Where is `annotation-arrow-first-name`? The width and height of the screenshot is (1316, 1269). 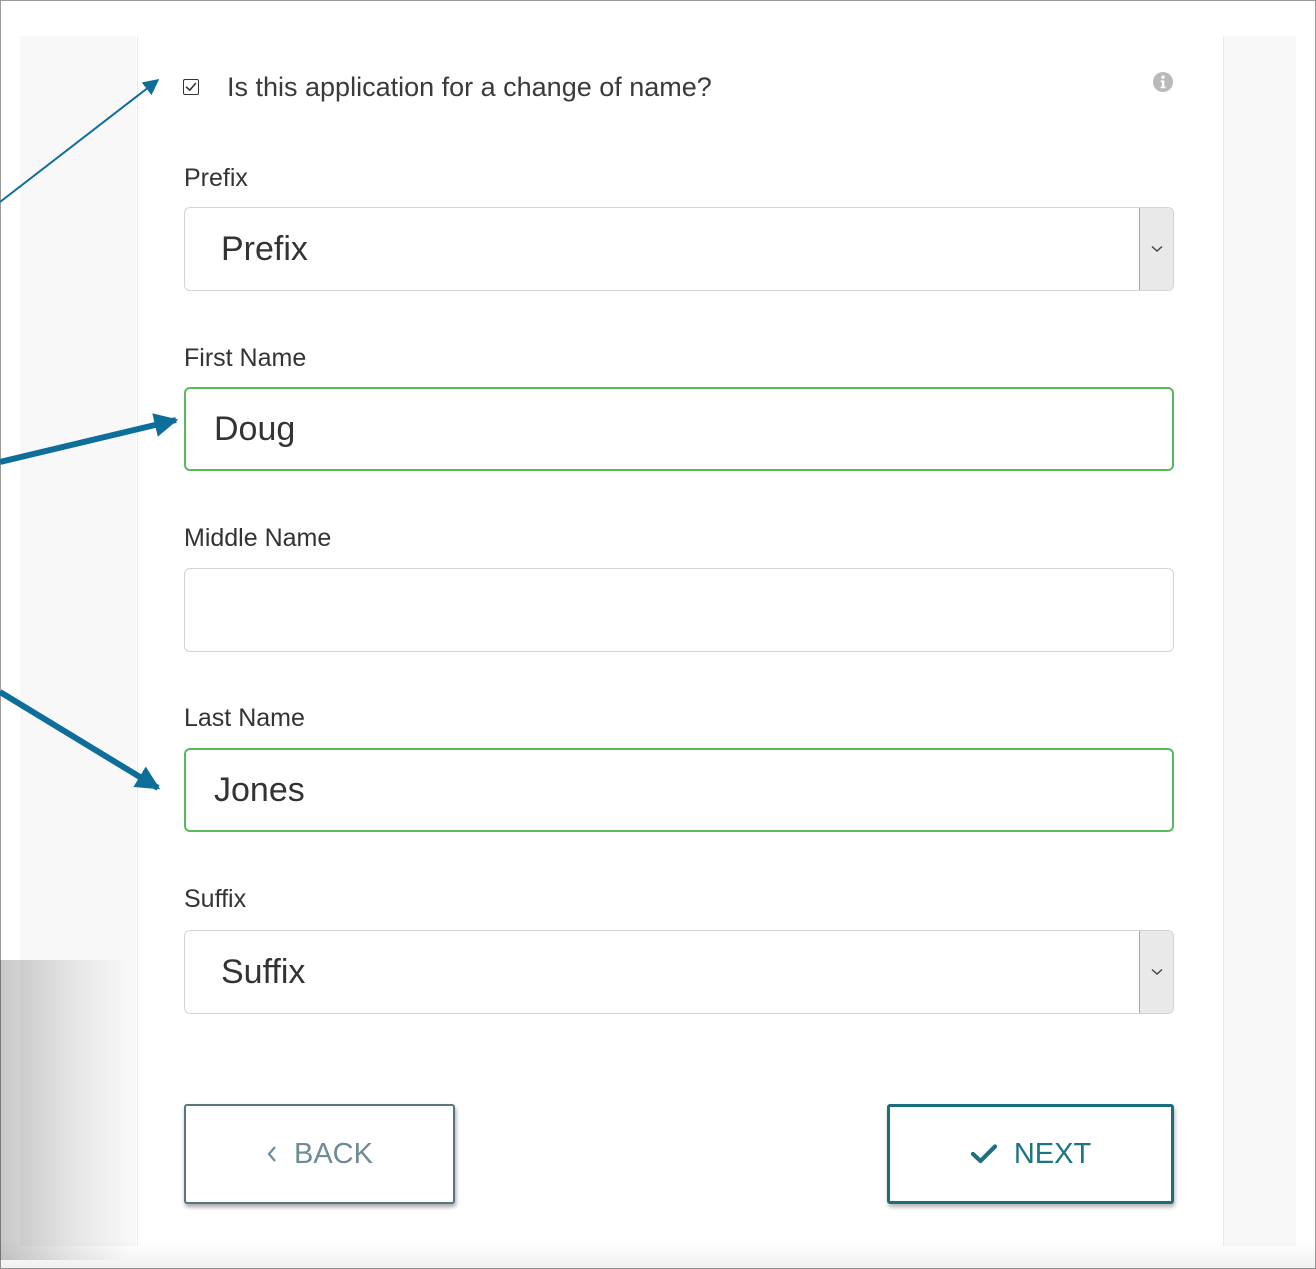
annotation-arrow-first-name is located at coordinates (89, 439).